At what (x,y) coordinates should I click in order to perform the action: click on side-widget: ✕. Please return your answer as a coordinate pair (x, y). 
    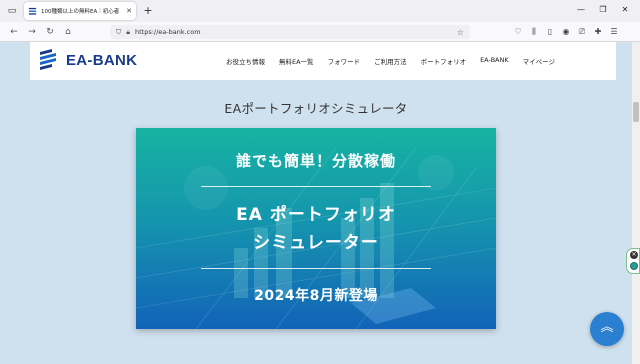
    Looking at the image, I should click on (633, 261).